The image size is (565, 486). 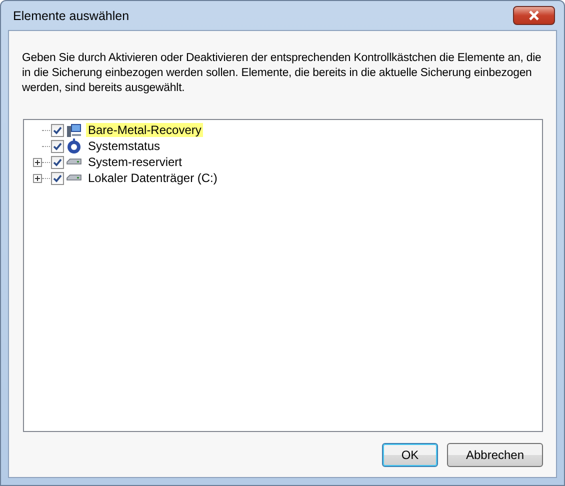 What do you see at coordinates (495, 455) in the screenshot?
I see `dialog-button: Abbrechen` at bounding box center [495, 455].